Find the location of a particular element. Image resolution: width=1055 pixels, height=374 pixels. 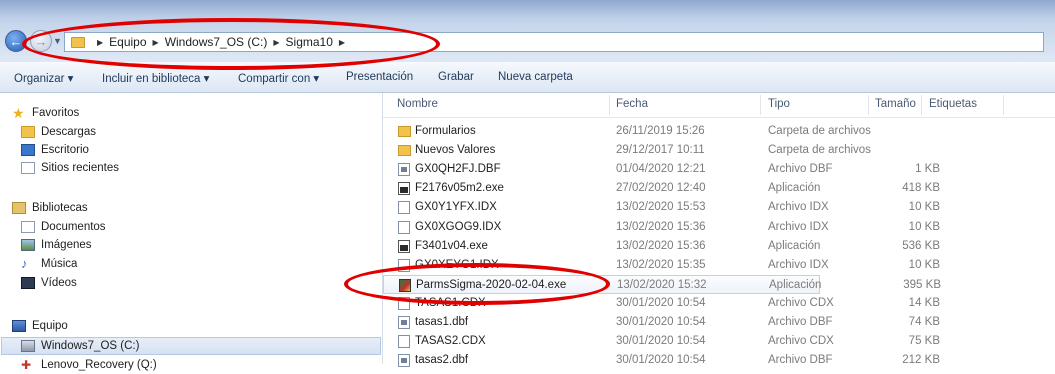

nav-drive-c: Windows7_OS (C:) is located at coordinates (80, 346).